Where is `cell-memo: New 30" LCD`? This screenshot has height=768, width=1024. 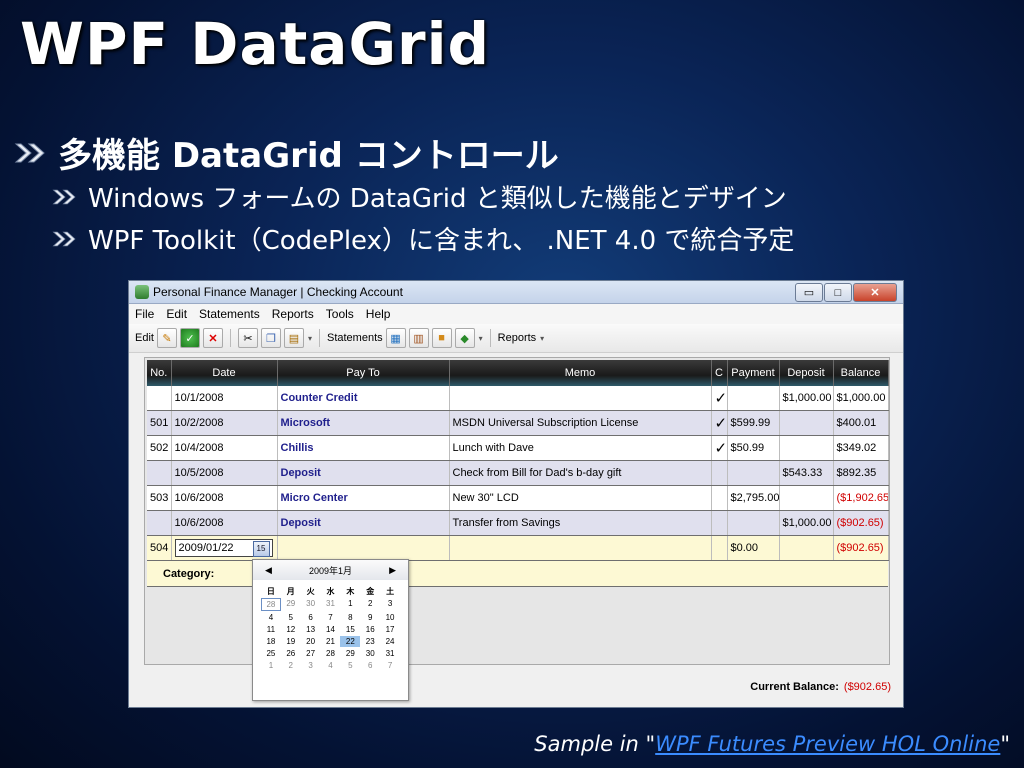 cell-memo: New 30" LCD is located at coordinates (580, 498).